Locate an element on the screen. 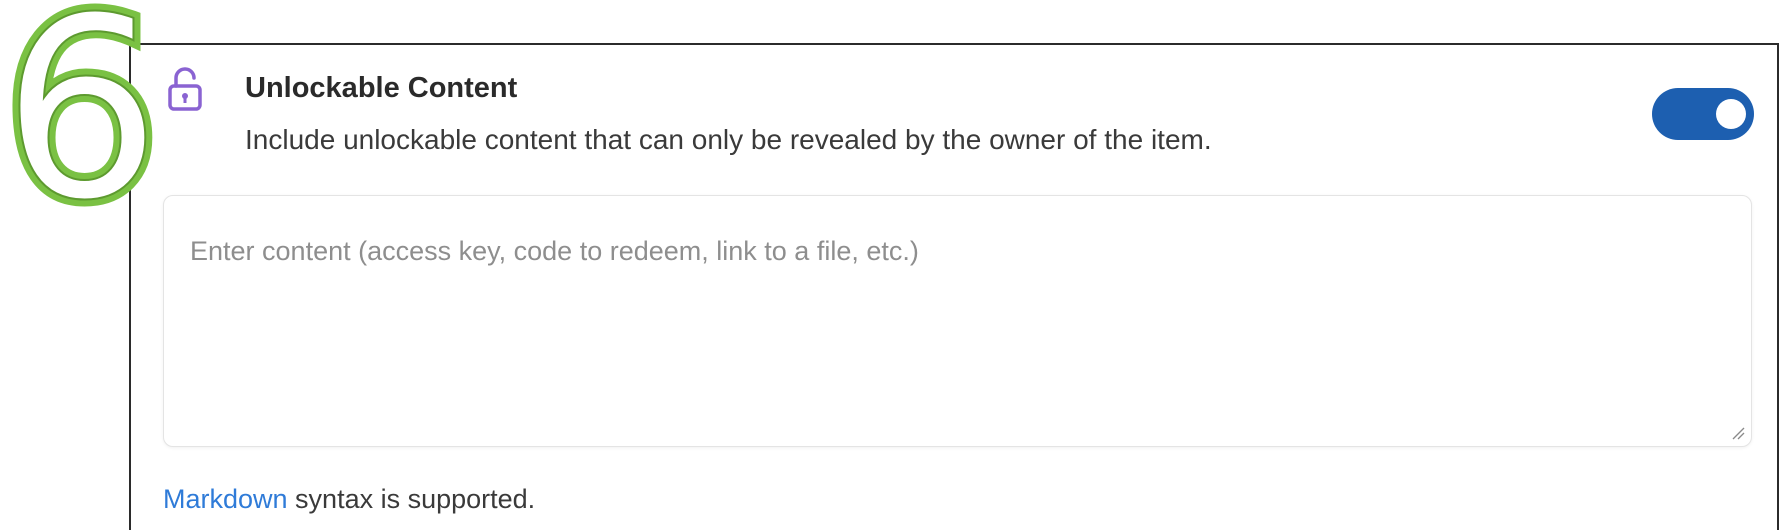 The height and width of the screenshot is (530, 1788). step-number-6: 6 6 is located at coordinates (84, 131).